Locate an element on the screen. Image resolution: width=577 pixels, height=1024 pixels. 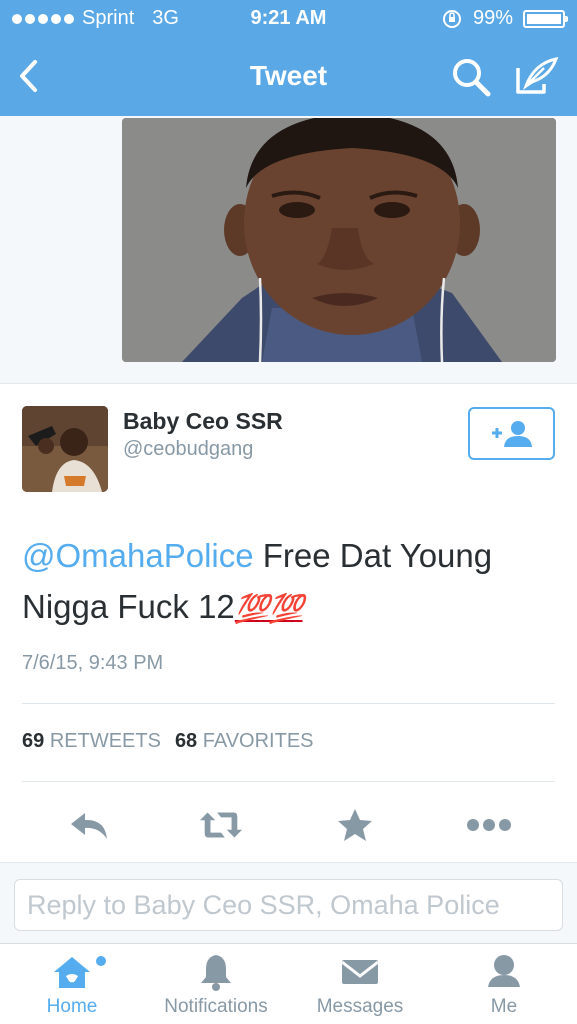
avatar-image is located at coordinates (65, 449).